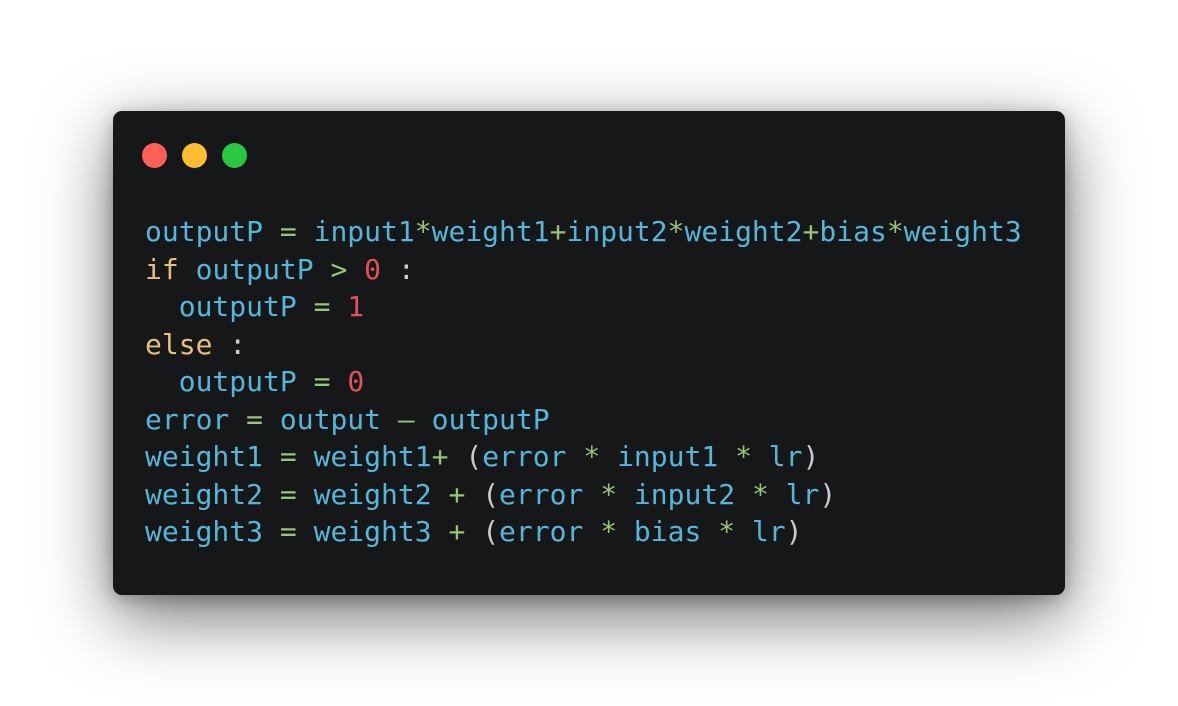  I want to click on code-line: weight1 = weight1+ (error * input1 * lr), so click(583, 457).